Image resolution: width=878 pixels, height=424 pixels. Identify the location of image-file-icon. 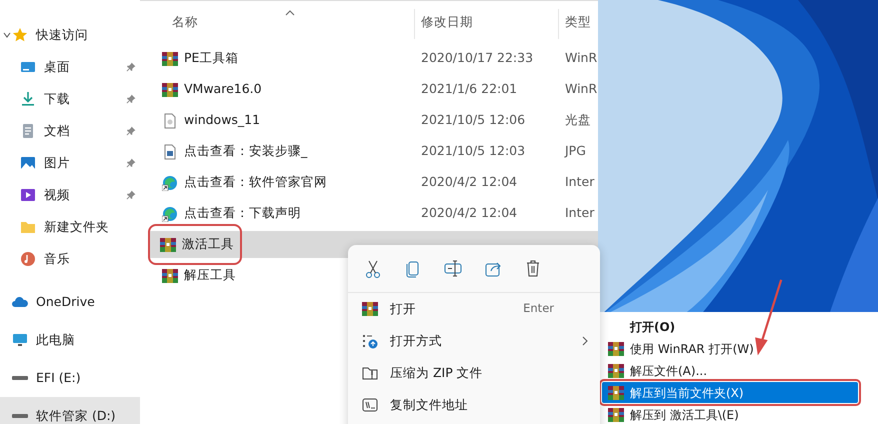
(170, 152).